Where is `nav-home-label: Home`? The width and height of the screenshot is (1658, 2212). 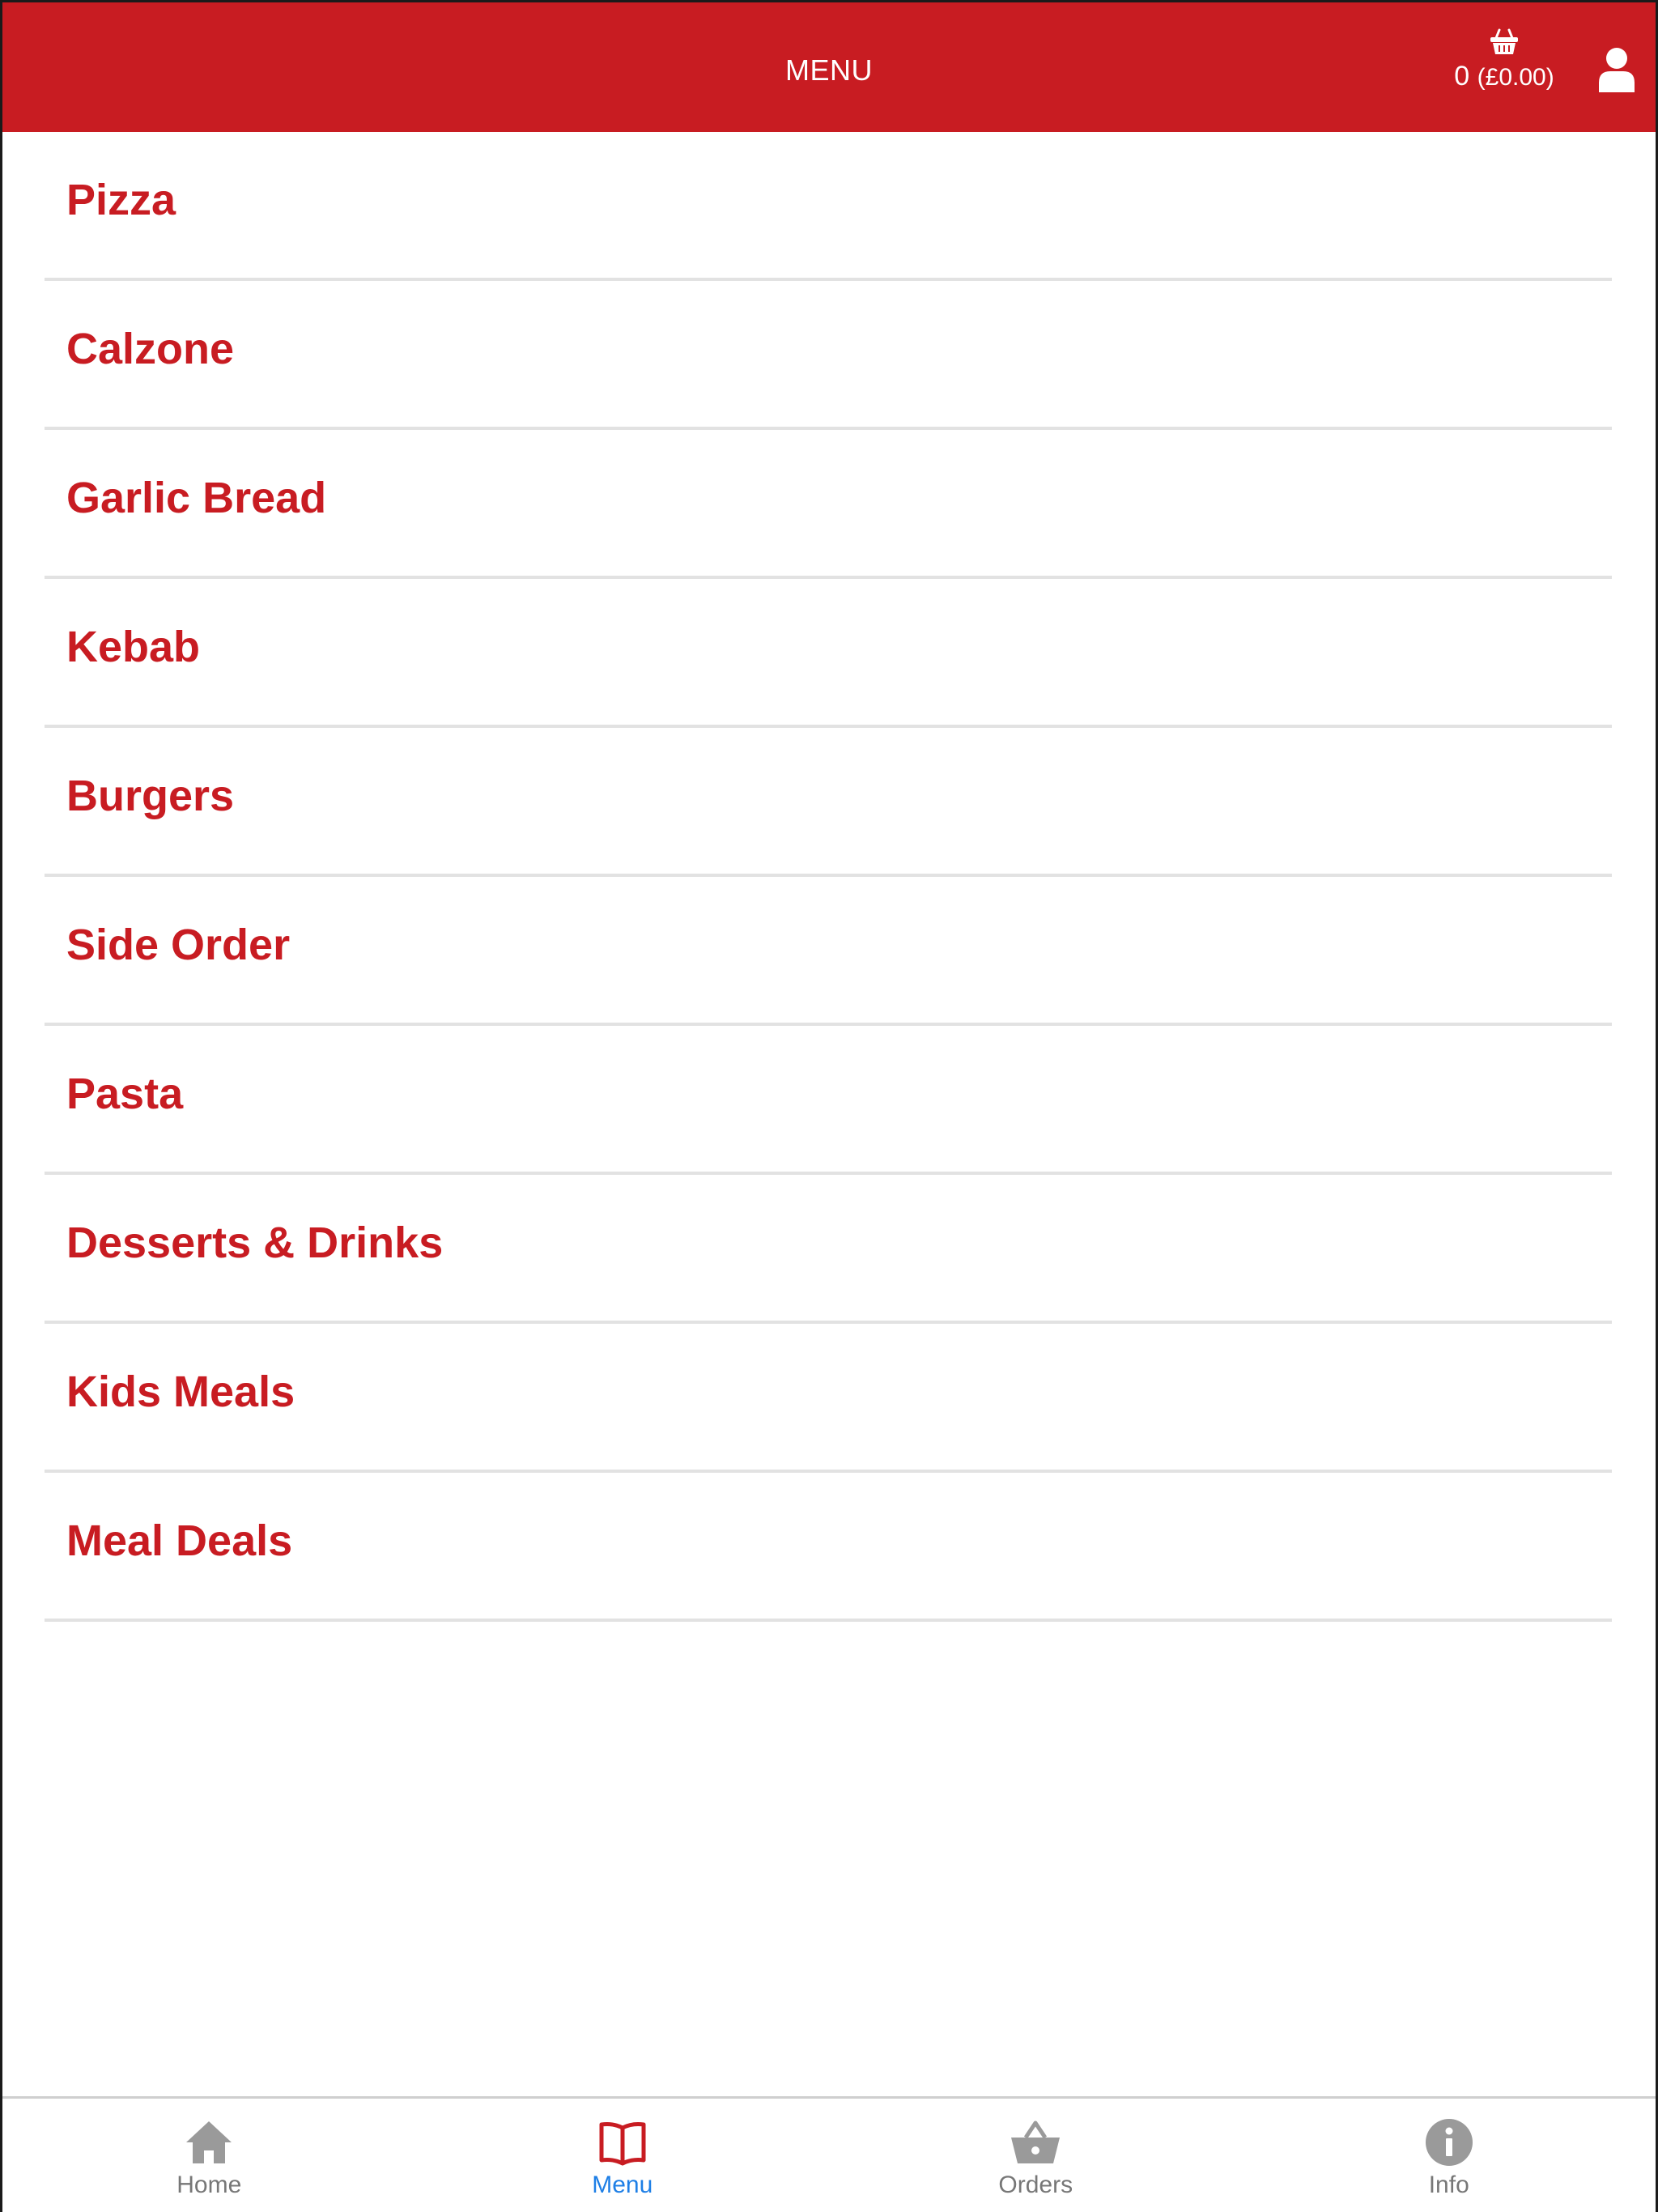 nav-home-label: Home is located at coordinates (209, 2185).